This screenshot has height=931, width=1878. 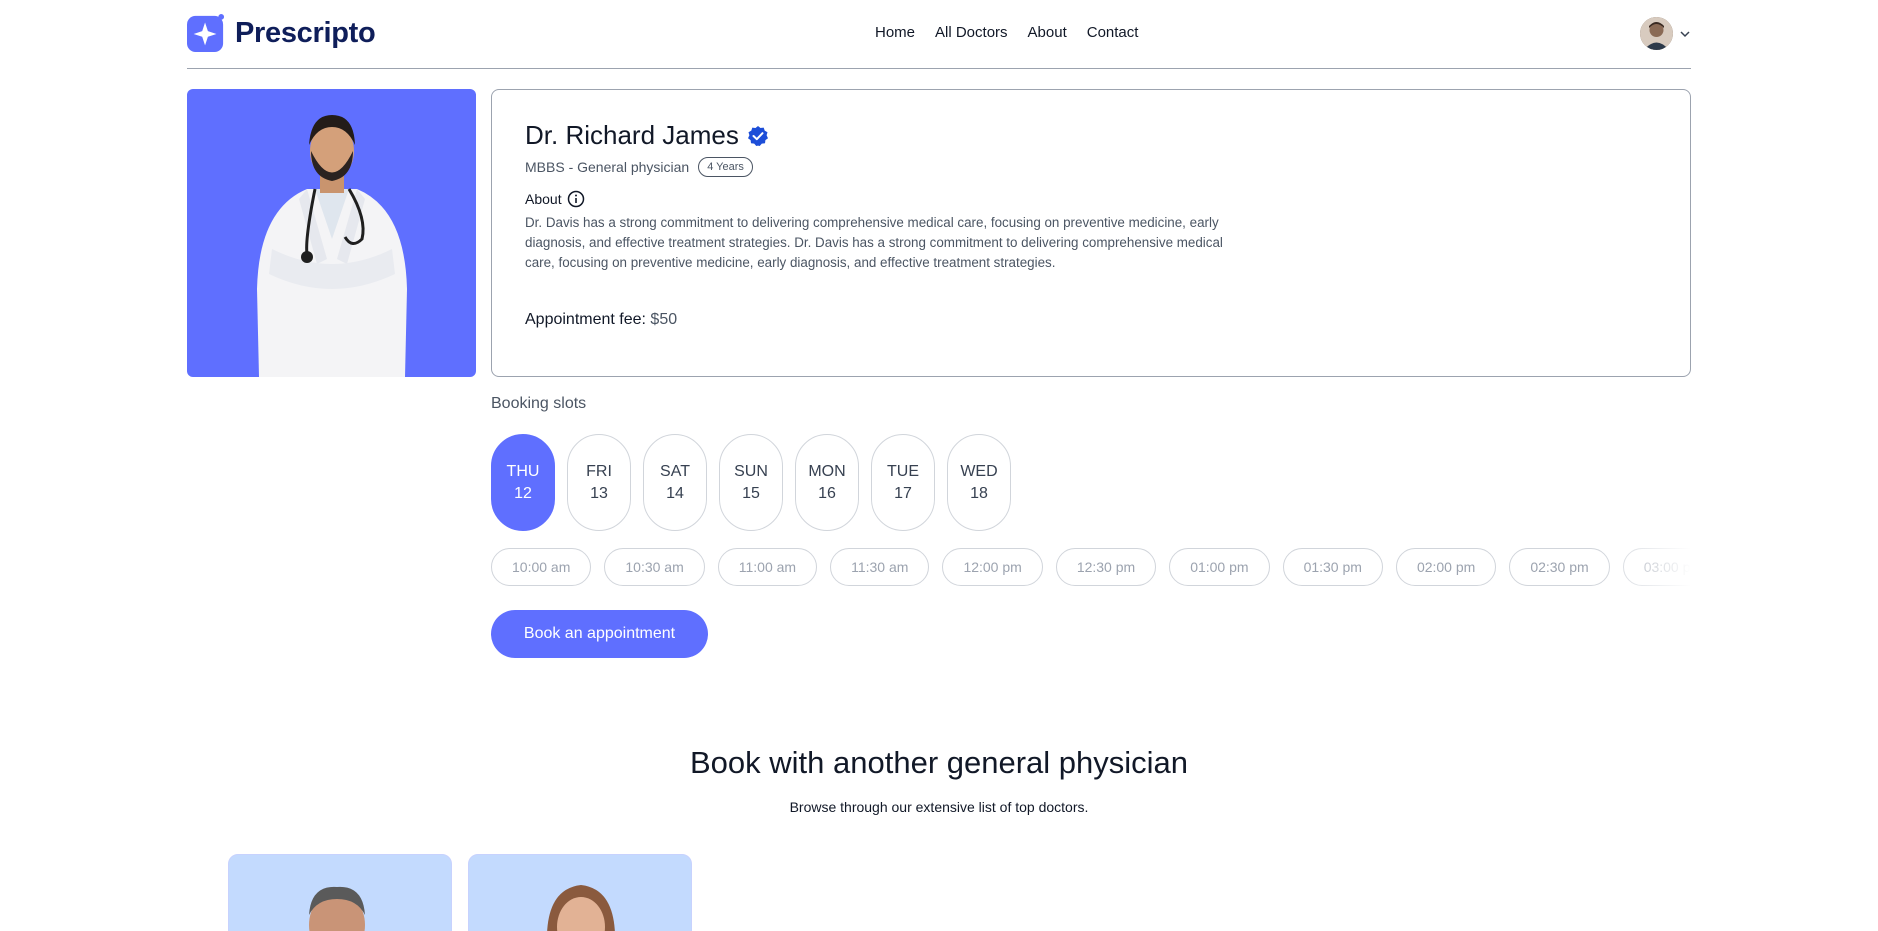 What do you see at coordinates (675, 493) in the screenshot?
I see `day-date: 14` at bounding box center [675, 493].